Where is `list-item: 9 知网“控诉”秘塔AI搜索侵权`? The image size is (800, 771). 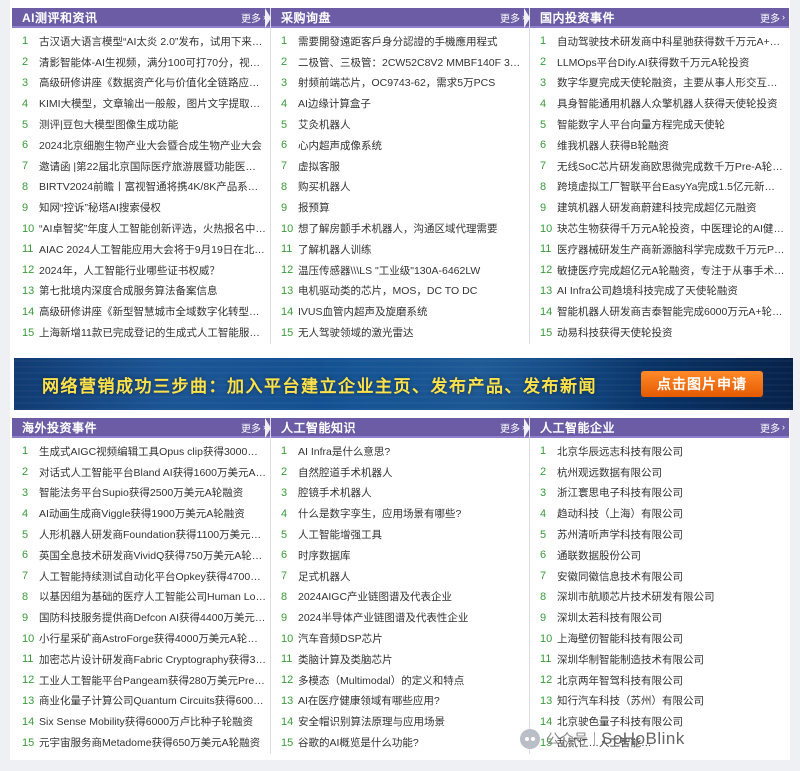 list-item: 9 知网“控诉”秘塔AI搜索侵权 is located at coordinates (141, 207).